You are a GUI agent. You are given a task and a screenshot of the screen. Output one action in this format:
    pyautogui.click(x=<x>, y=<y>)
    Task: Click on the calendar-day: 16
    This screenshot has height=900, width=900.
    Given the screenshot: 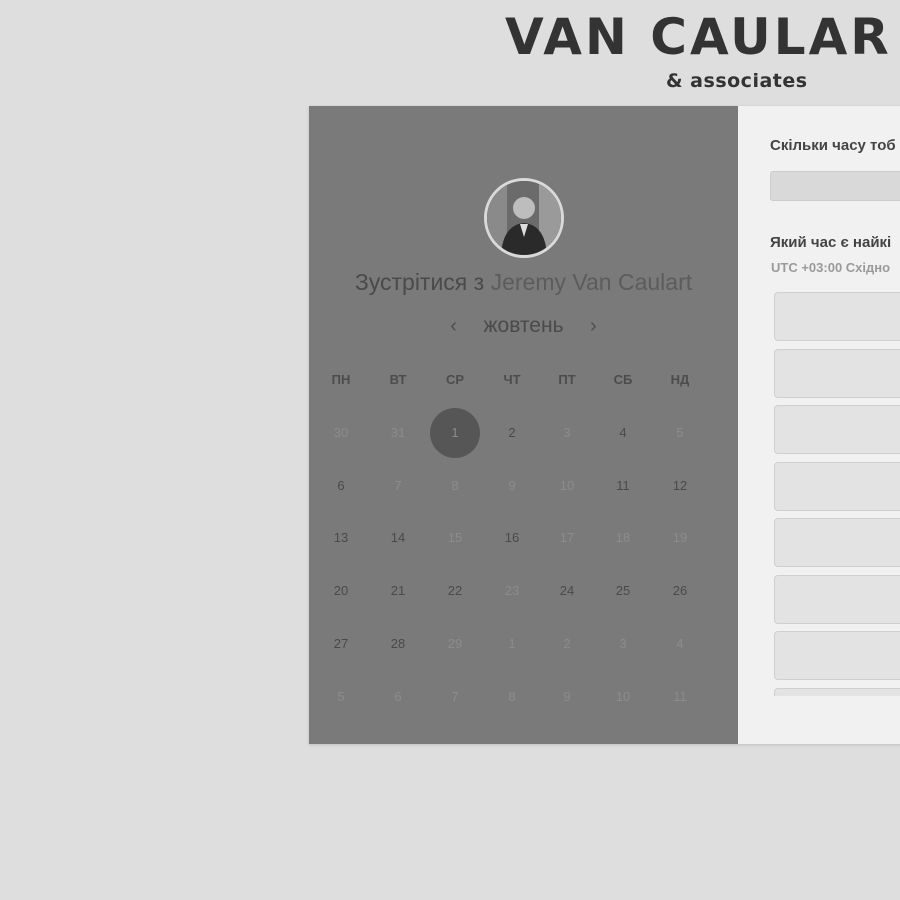 What is the action you would take?
    pyautogui.click(x=512, y=538)
    